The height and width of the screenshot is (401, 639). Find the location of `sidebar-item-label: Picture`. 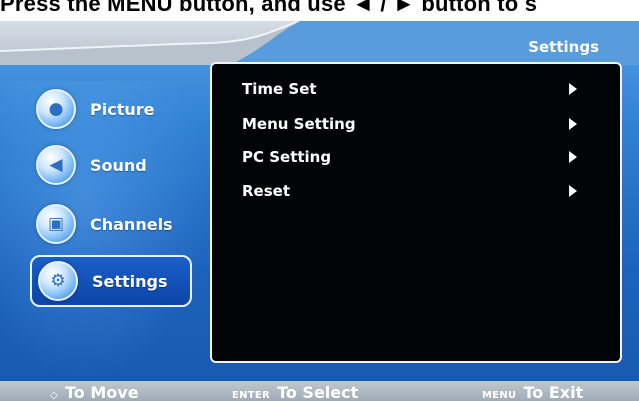

sidebar-item-label: Picture is located at coordinates (122, 109).